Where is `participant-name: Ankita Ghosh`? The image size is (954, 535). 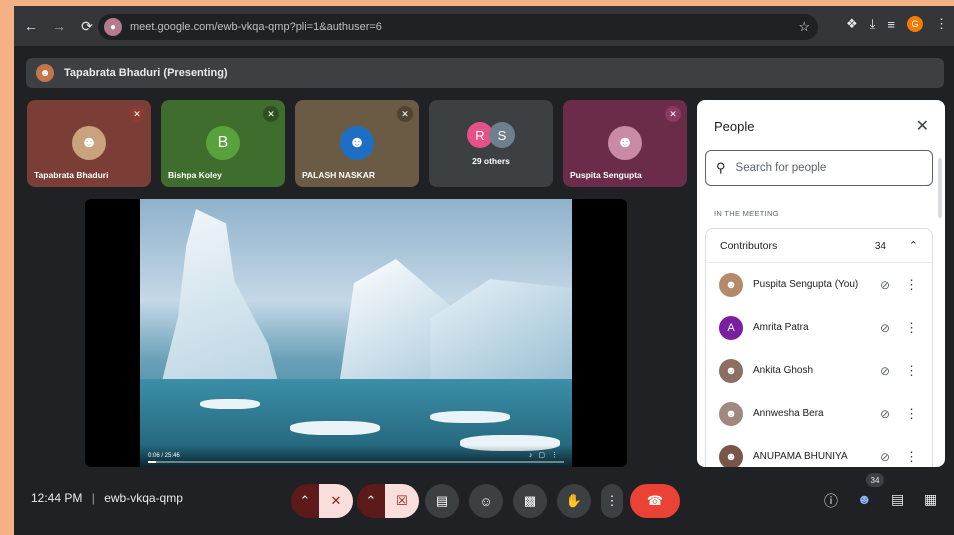
participant-name: Ankita Ghosh is located at coordinates (783, 370).